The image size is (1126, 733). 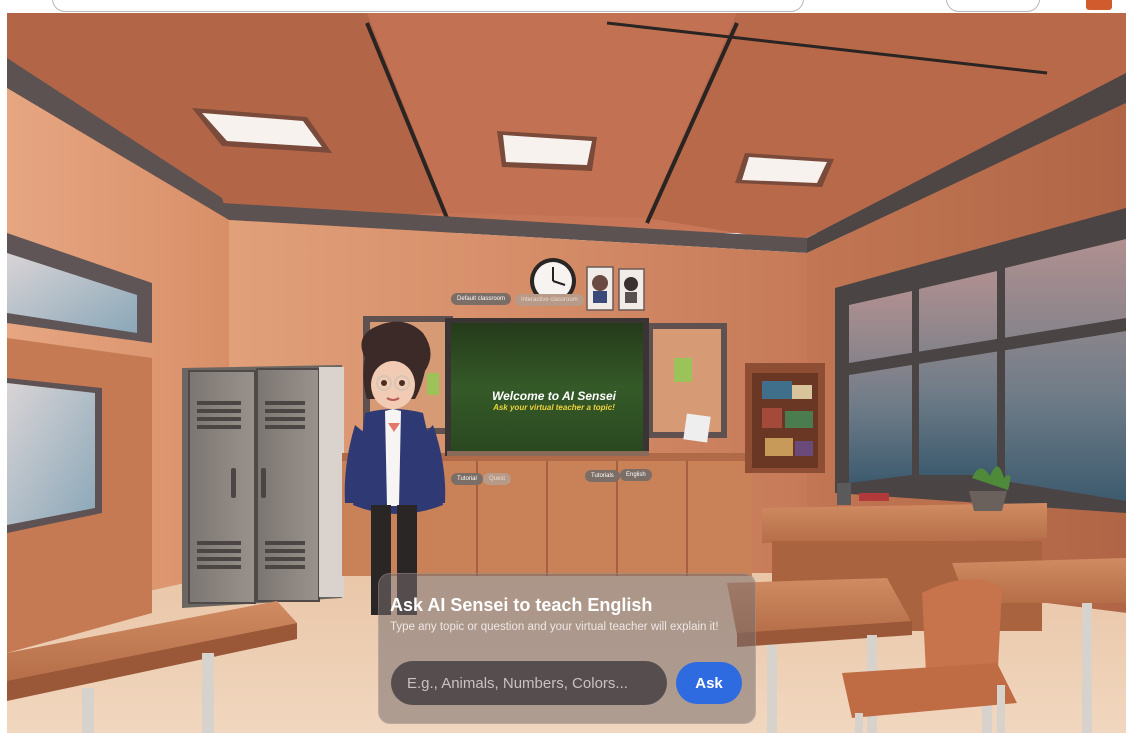 I want to click on address-bar, so click(x=428, y=6).